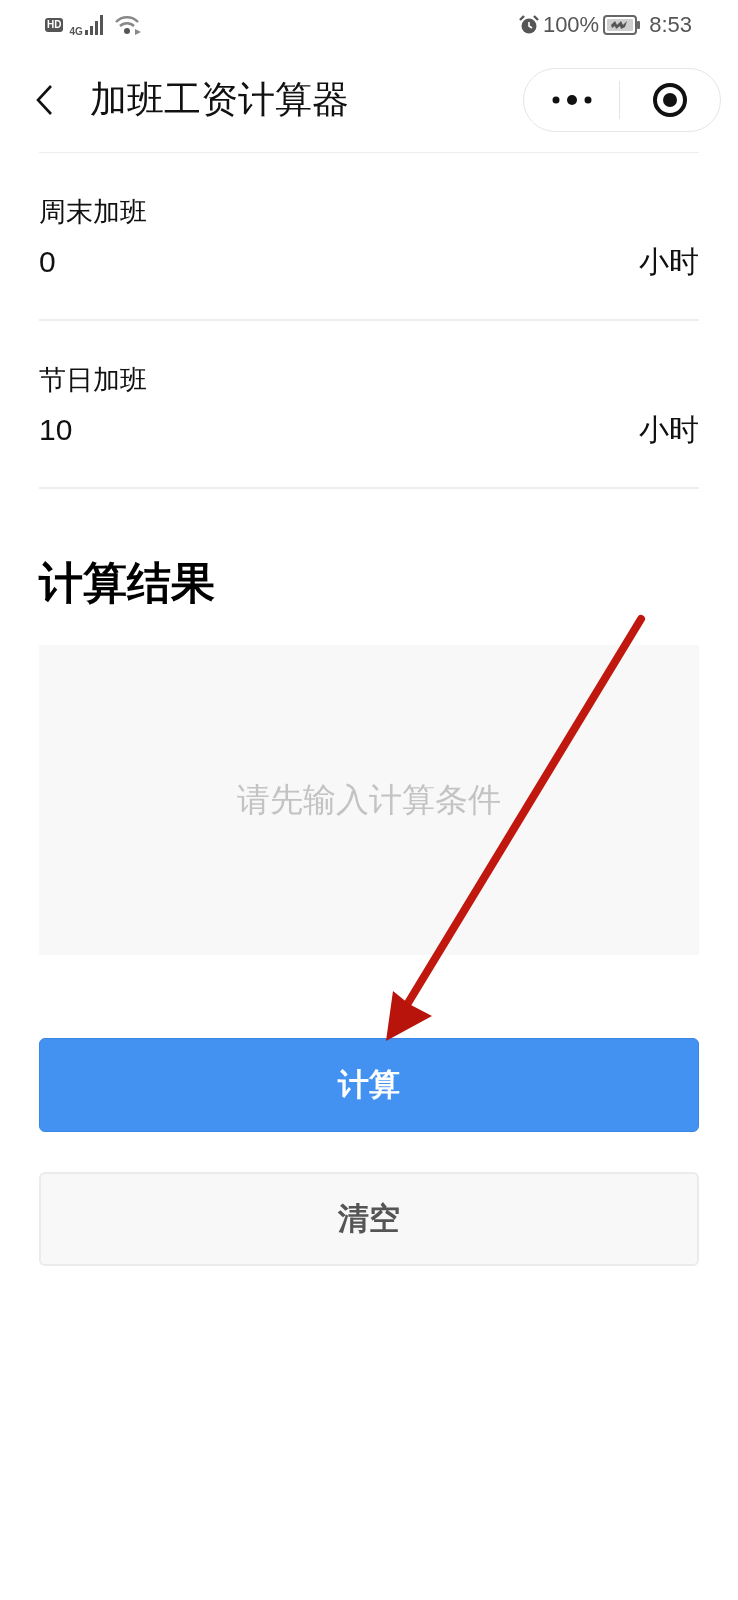 This screenshot has height=1600, width=738. What do you see at coordinates (93, 380) in the screenshot?
I see `field-label: 节日加班` at bounding box center [93, 380].